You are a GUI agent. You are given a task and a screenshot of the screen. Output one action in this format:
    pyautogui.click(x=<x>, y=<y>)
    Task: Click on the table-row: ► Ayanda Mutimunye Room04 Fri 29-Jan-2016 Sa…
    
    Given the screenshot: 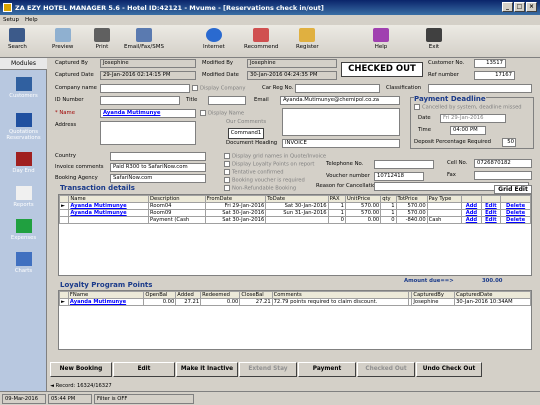 What is the action you would take?
    pyautogui.click(x=294, y=206)
    